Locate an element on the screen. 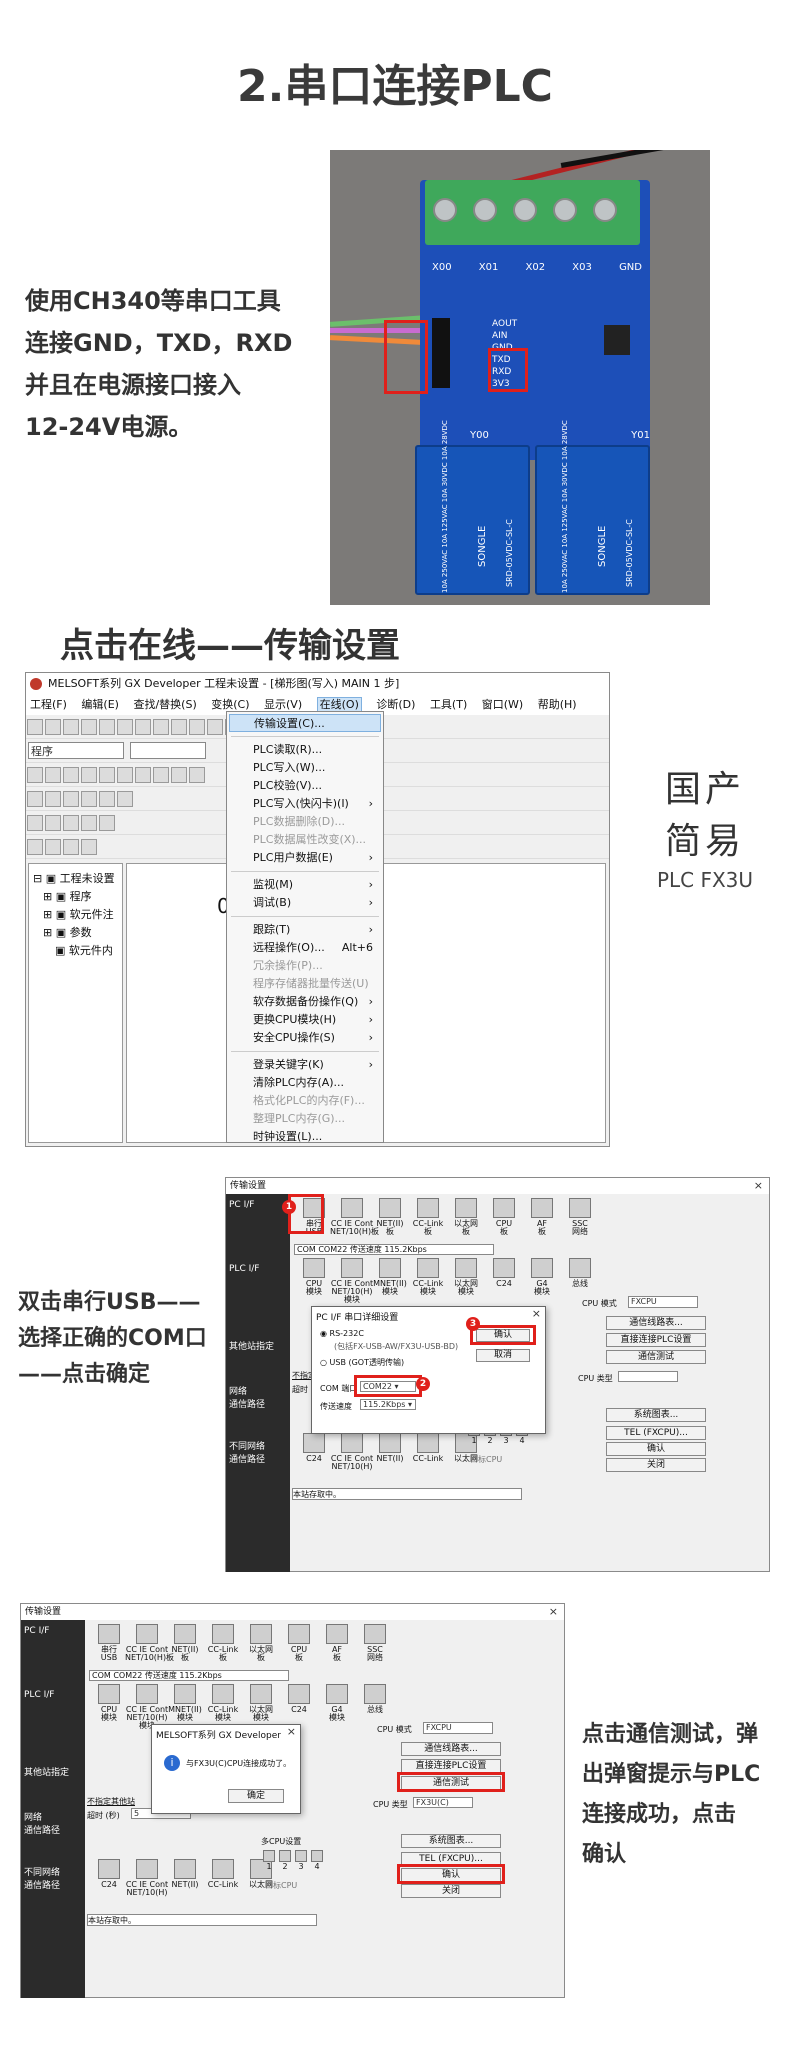  contact-parallel-icon is located at coordinates (71, 775).